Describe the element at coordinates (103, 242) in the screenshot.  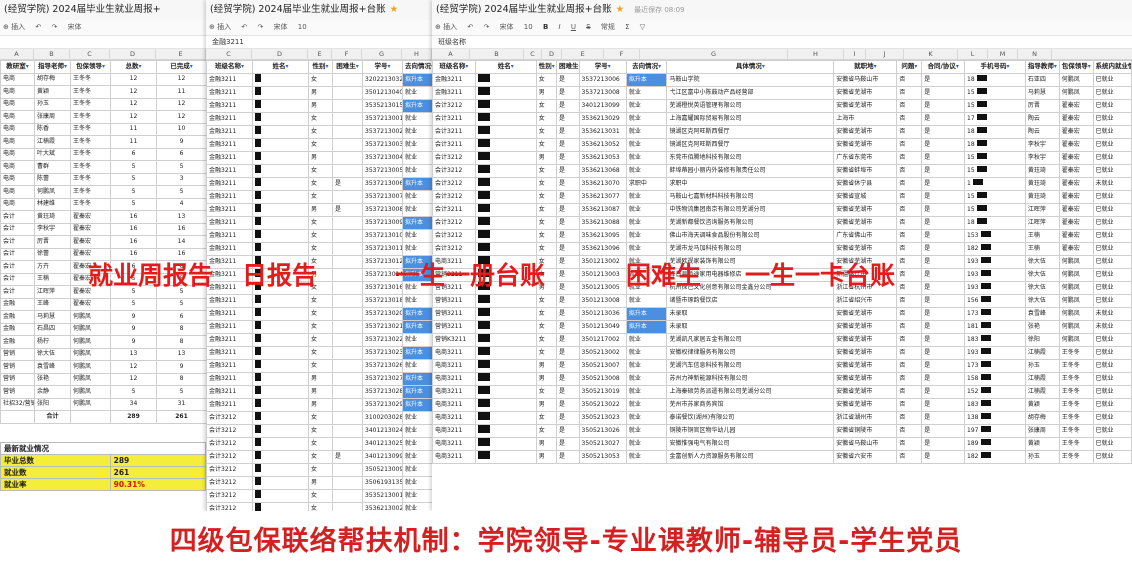
I see `table-row: 会计 厉晋 翟秦宏 16 14` at that location.